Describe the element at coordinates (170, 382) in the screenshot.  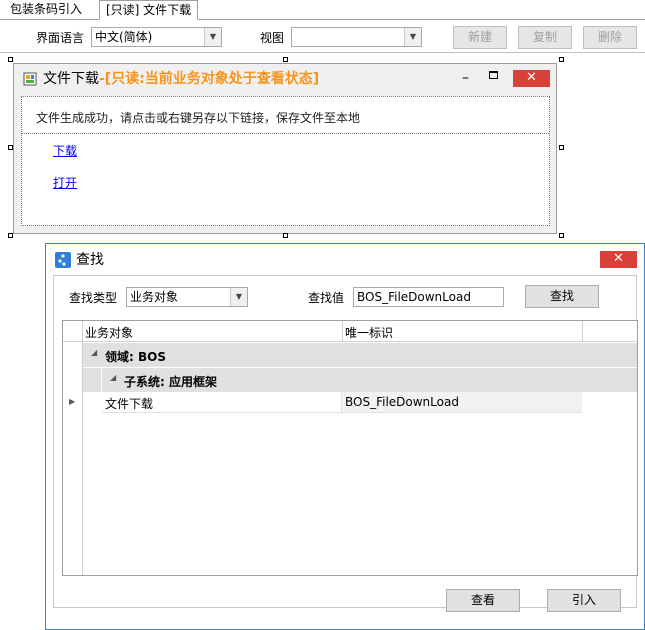
I see `group-subsystem-label: 子系统: 应用框架` at that location.